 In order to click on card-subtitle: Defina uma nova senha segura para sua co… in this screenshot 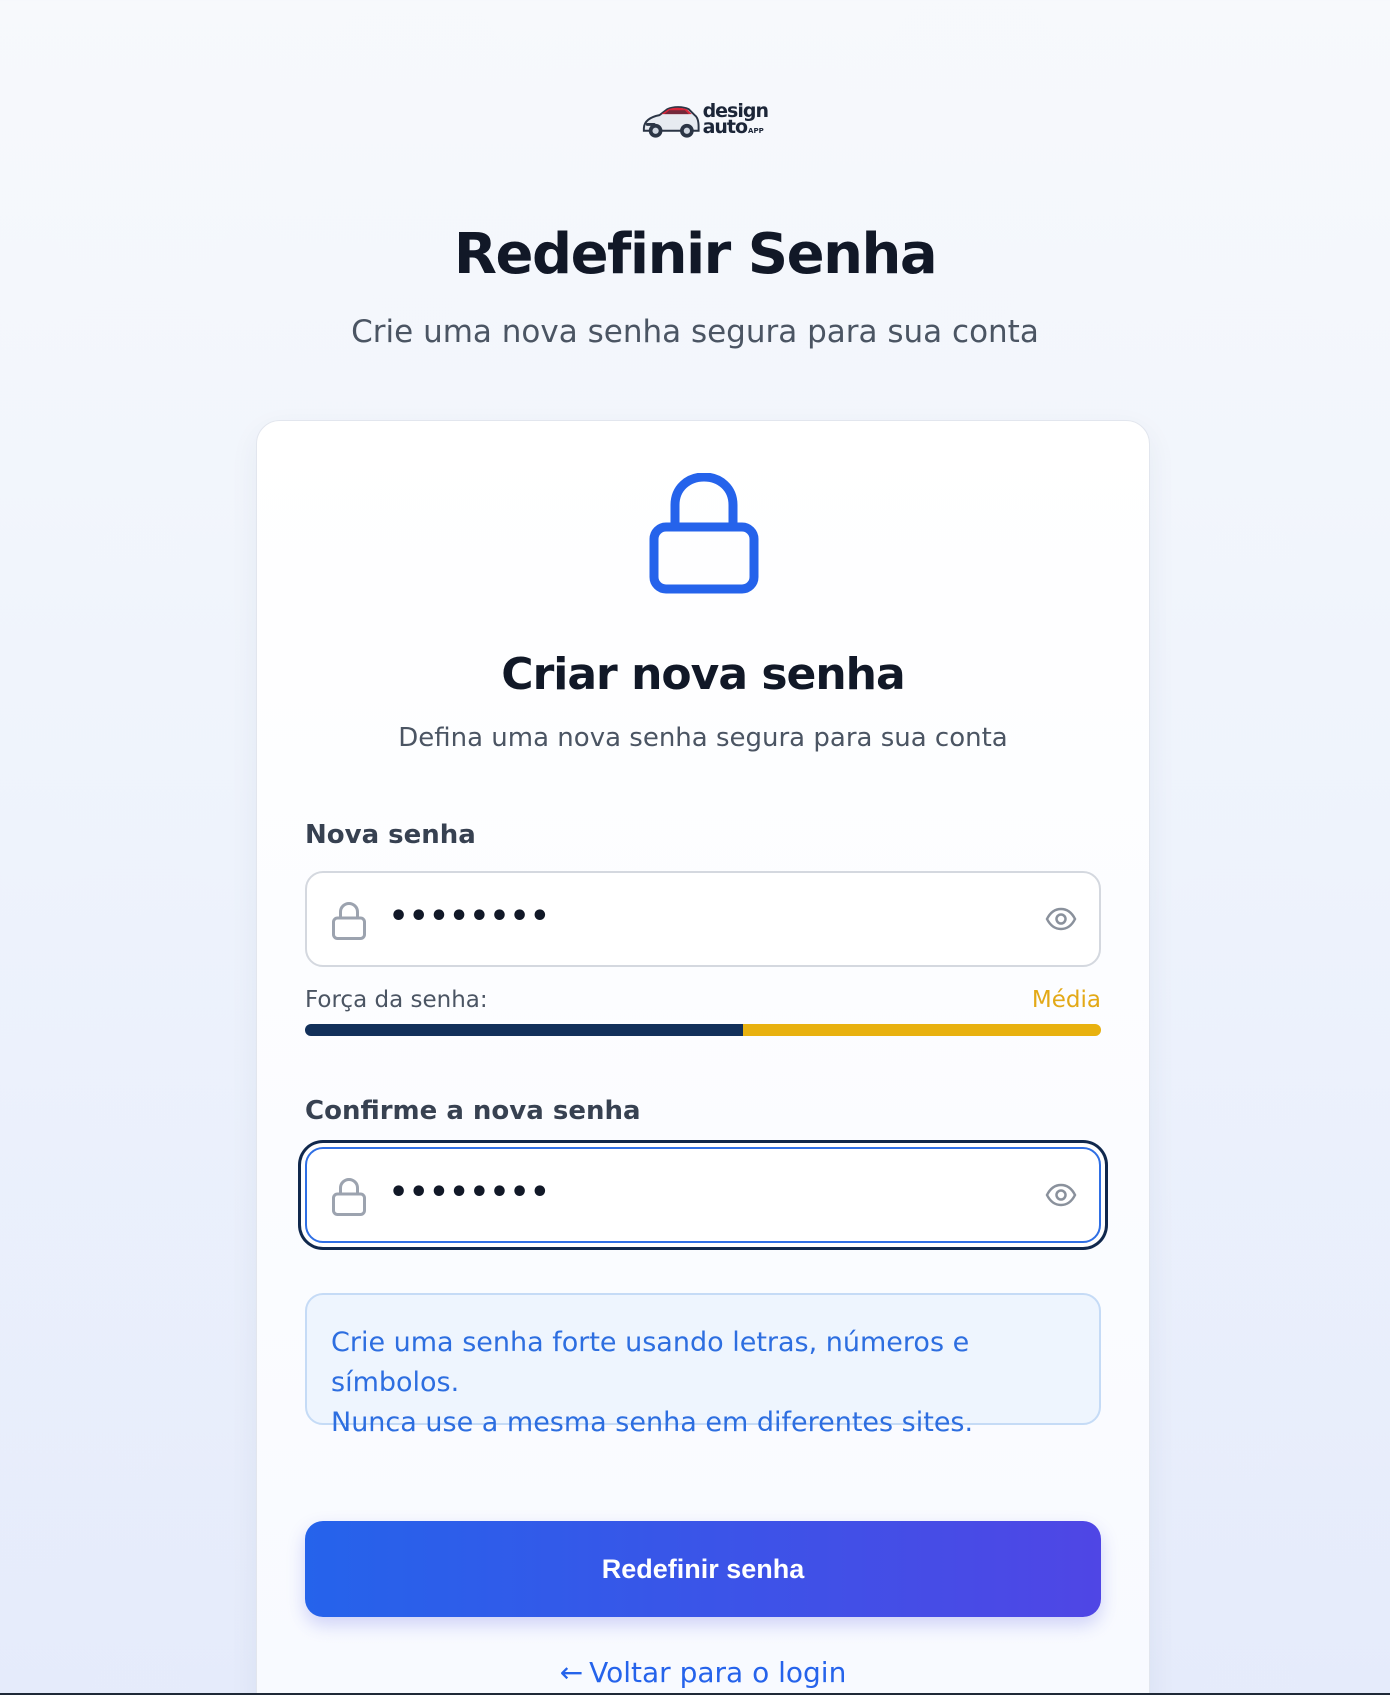, I will do `click(703, 738)`.